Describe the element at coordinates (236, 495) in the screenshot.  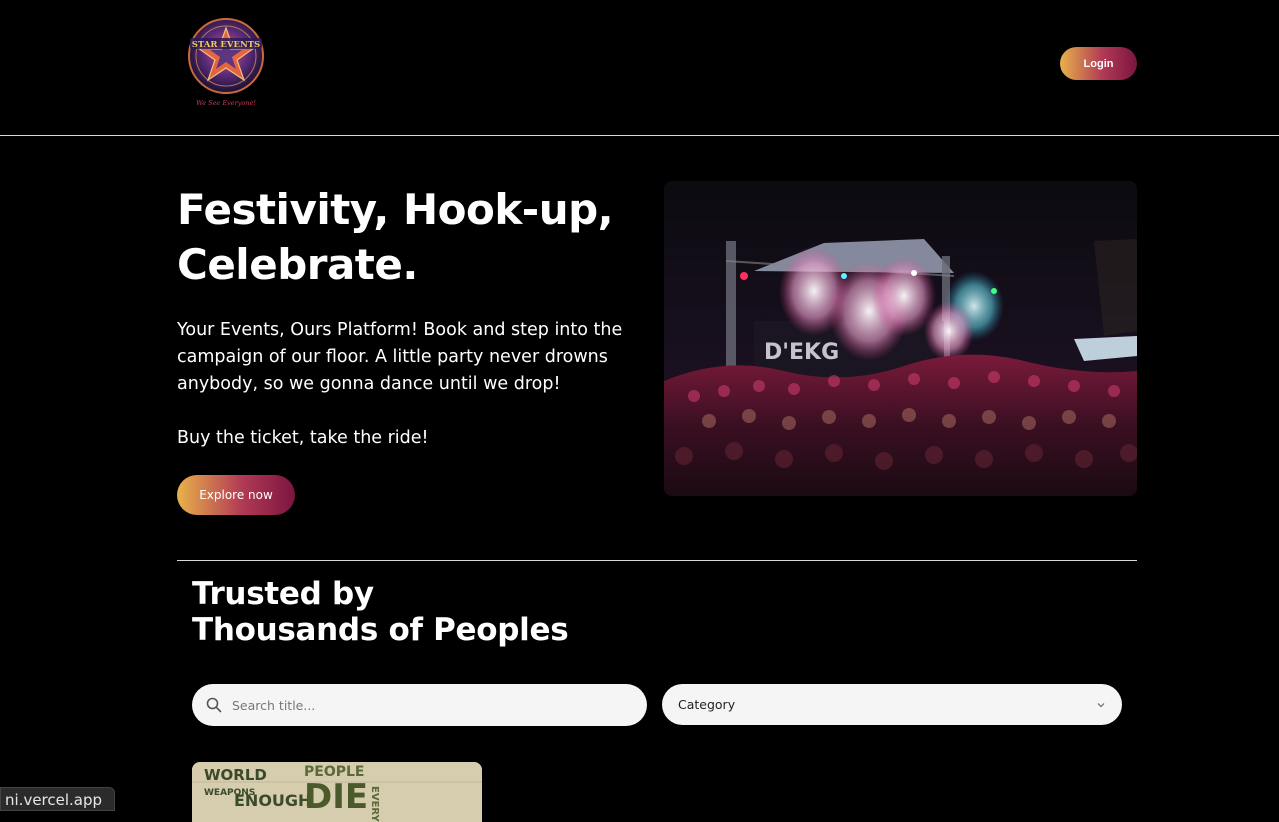
I see `explore-button: Explore now` at that location.